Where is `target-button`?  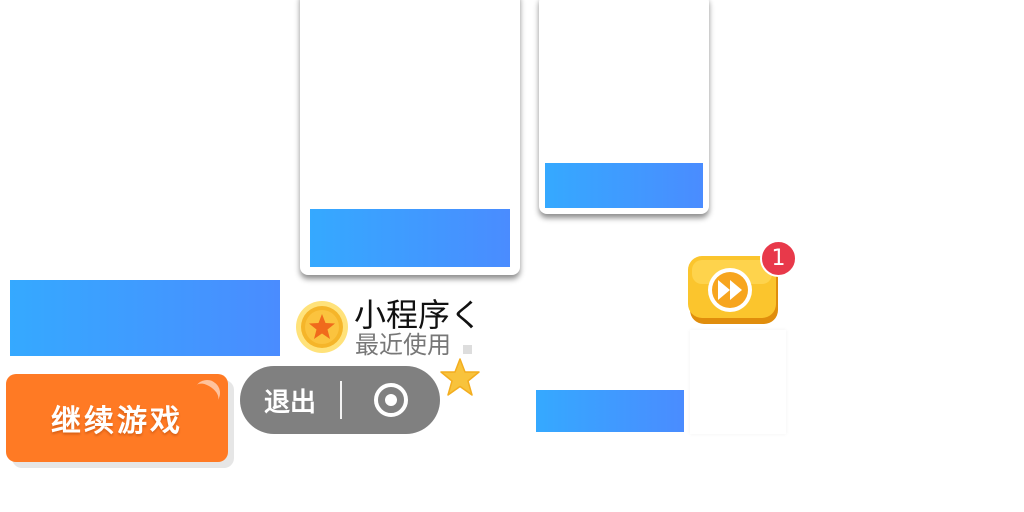 target-button is located at coordinates (391, 400).